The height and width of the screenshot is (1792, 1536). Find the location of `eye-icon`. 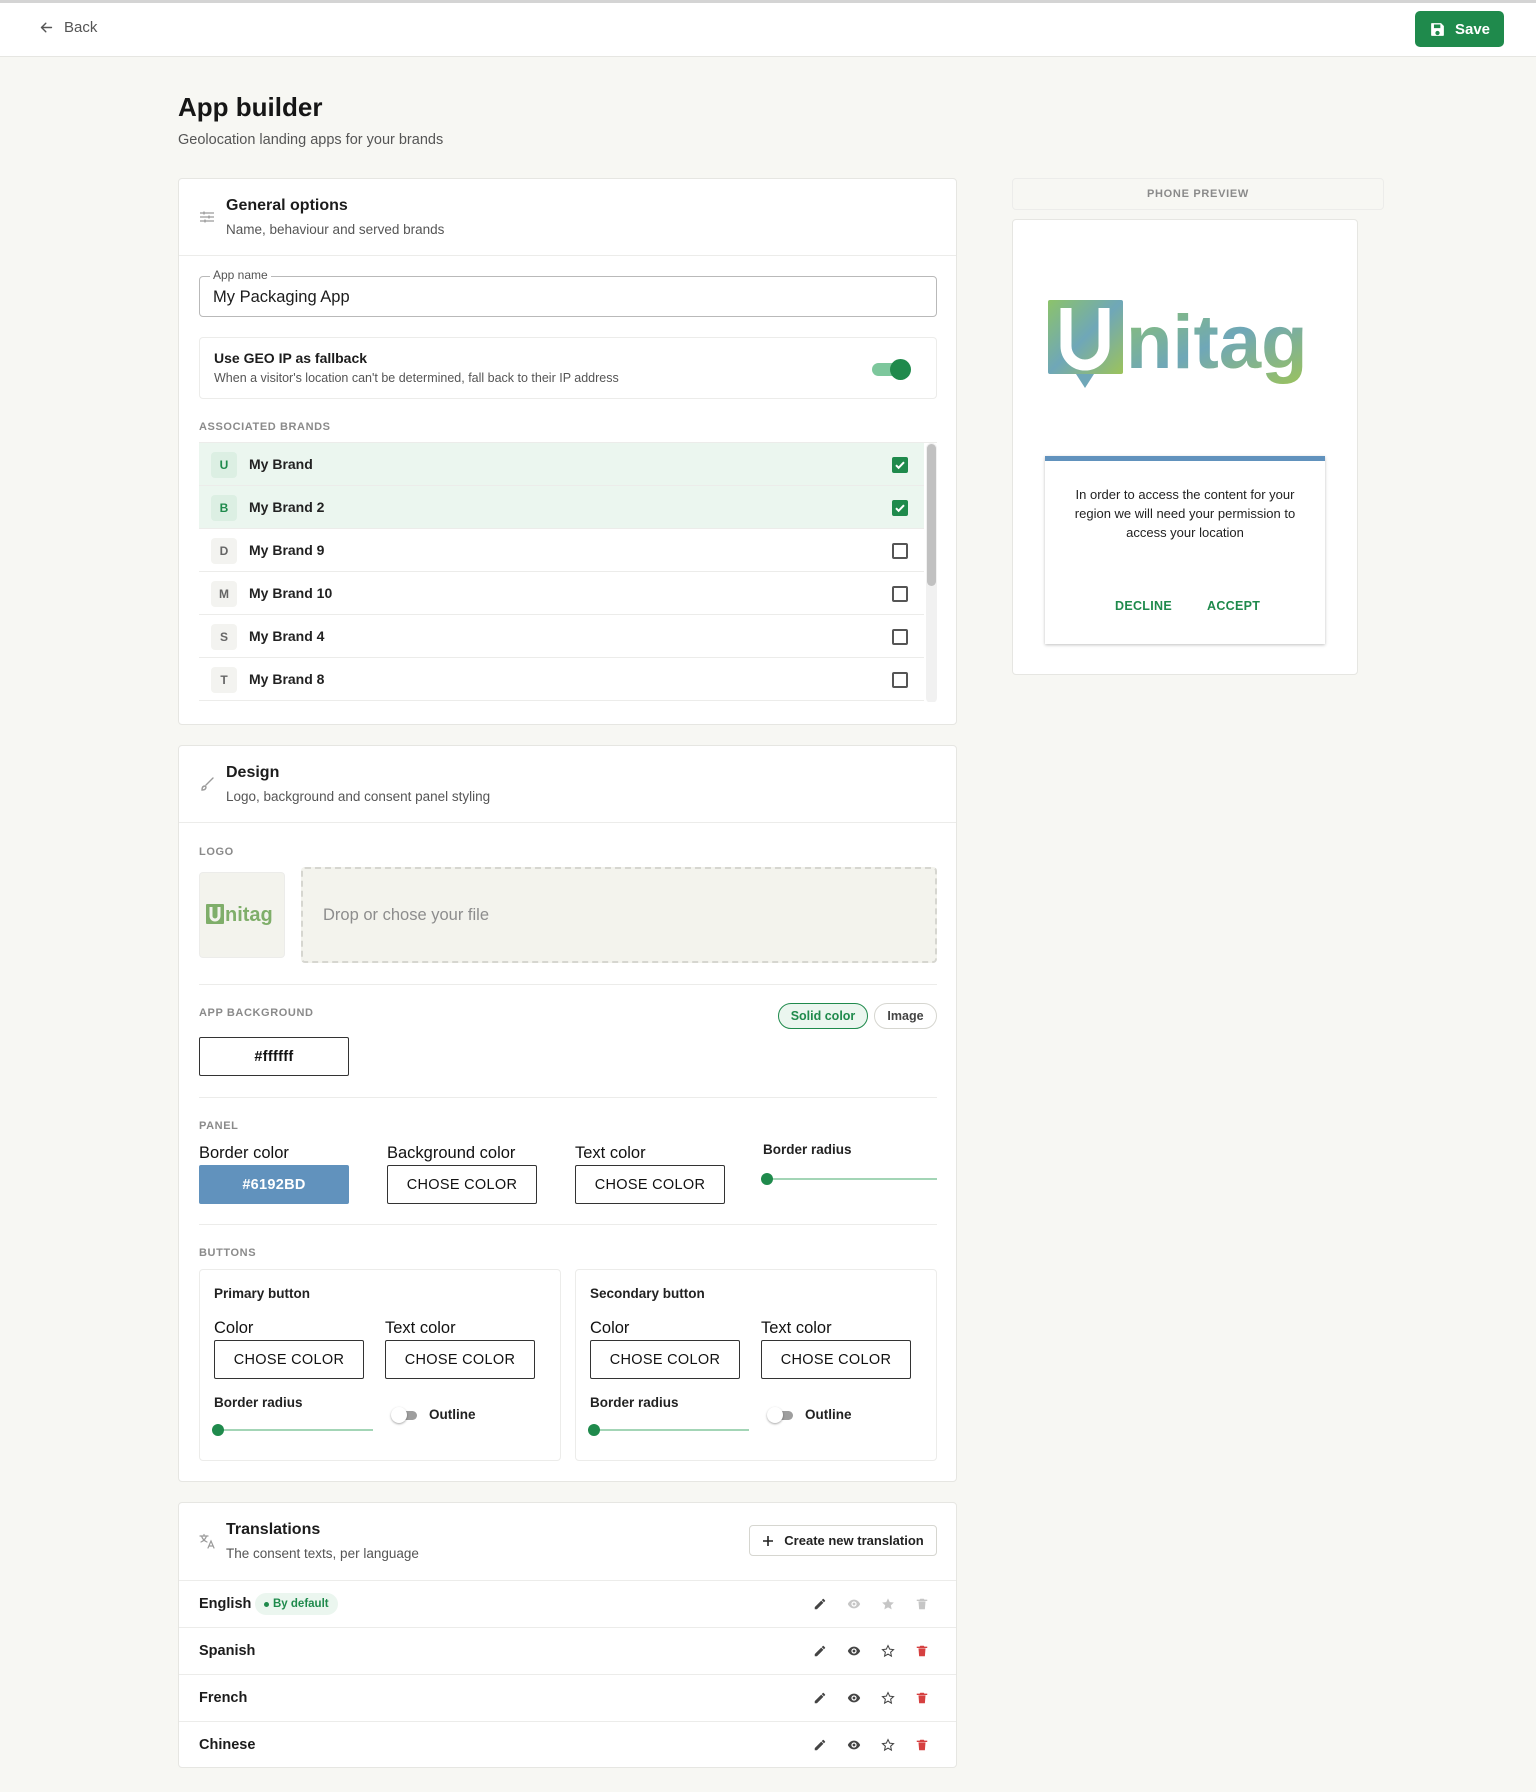

eye-icon is located at coordinates (854, 1651).